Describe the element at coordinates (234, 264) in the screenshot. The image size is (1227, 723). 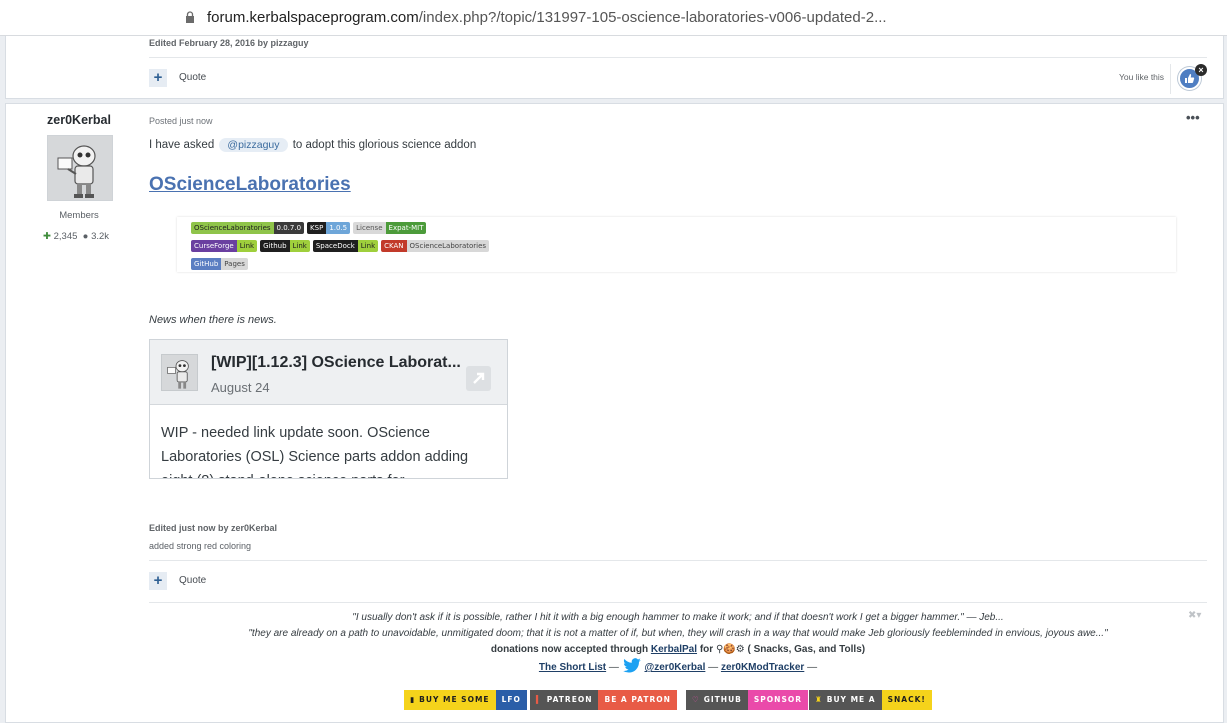
I see `badge-value: Pages` at that location.